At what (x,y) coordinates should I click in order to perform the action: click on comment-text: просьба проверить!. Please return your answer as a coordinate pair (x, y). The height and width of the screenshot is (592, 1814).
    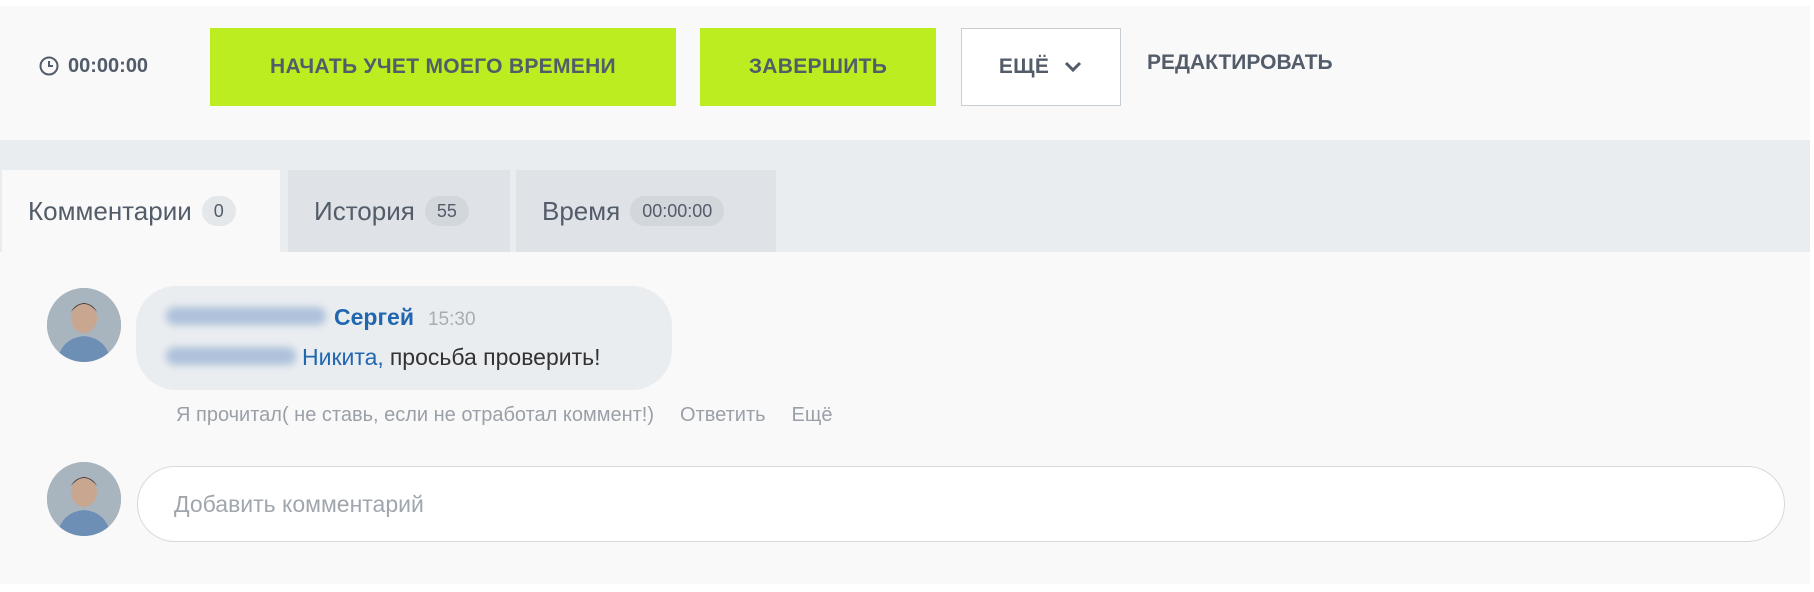
    Looking at the image, I should click on (495, 357).